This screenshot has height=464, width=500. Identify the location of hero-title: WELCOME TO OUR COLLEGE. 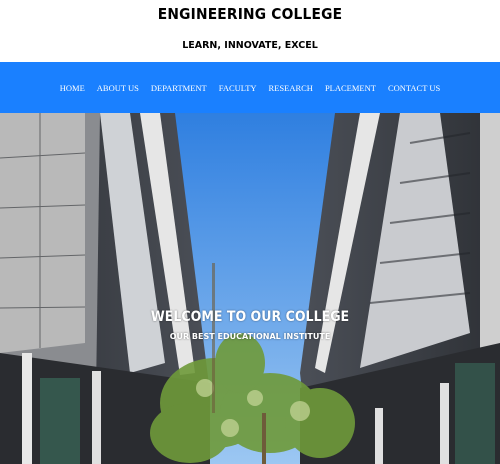
(250, 317).